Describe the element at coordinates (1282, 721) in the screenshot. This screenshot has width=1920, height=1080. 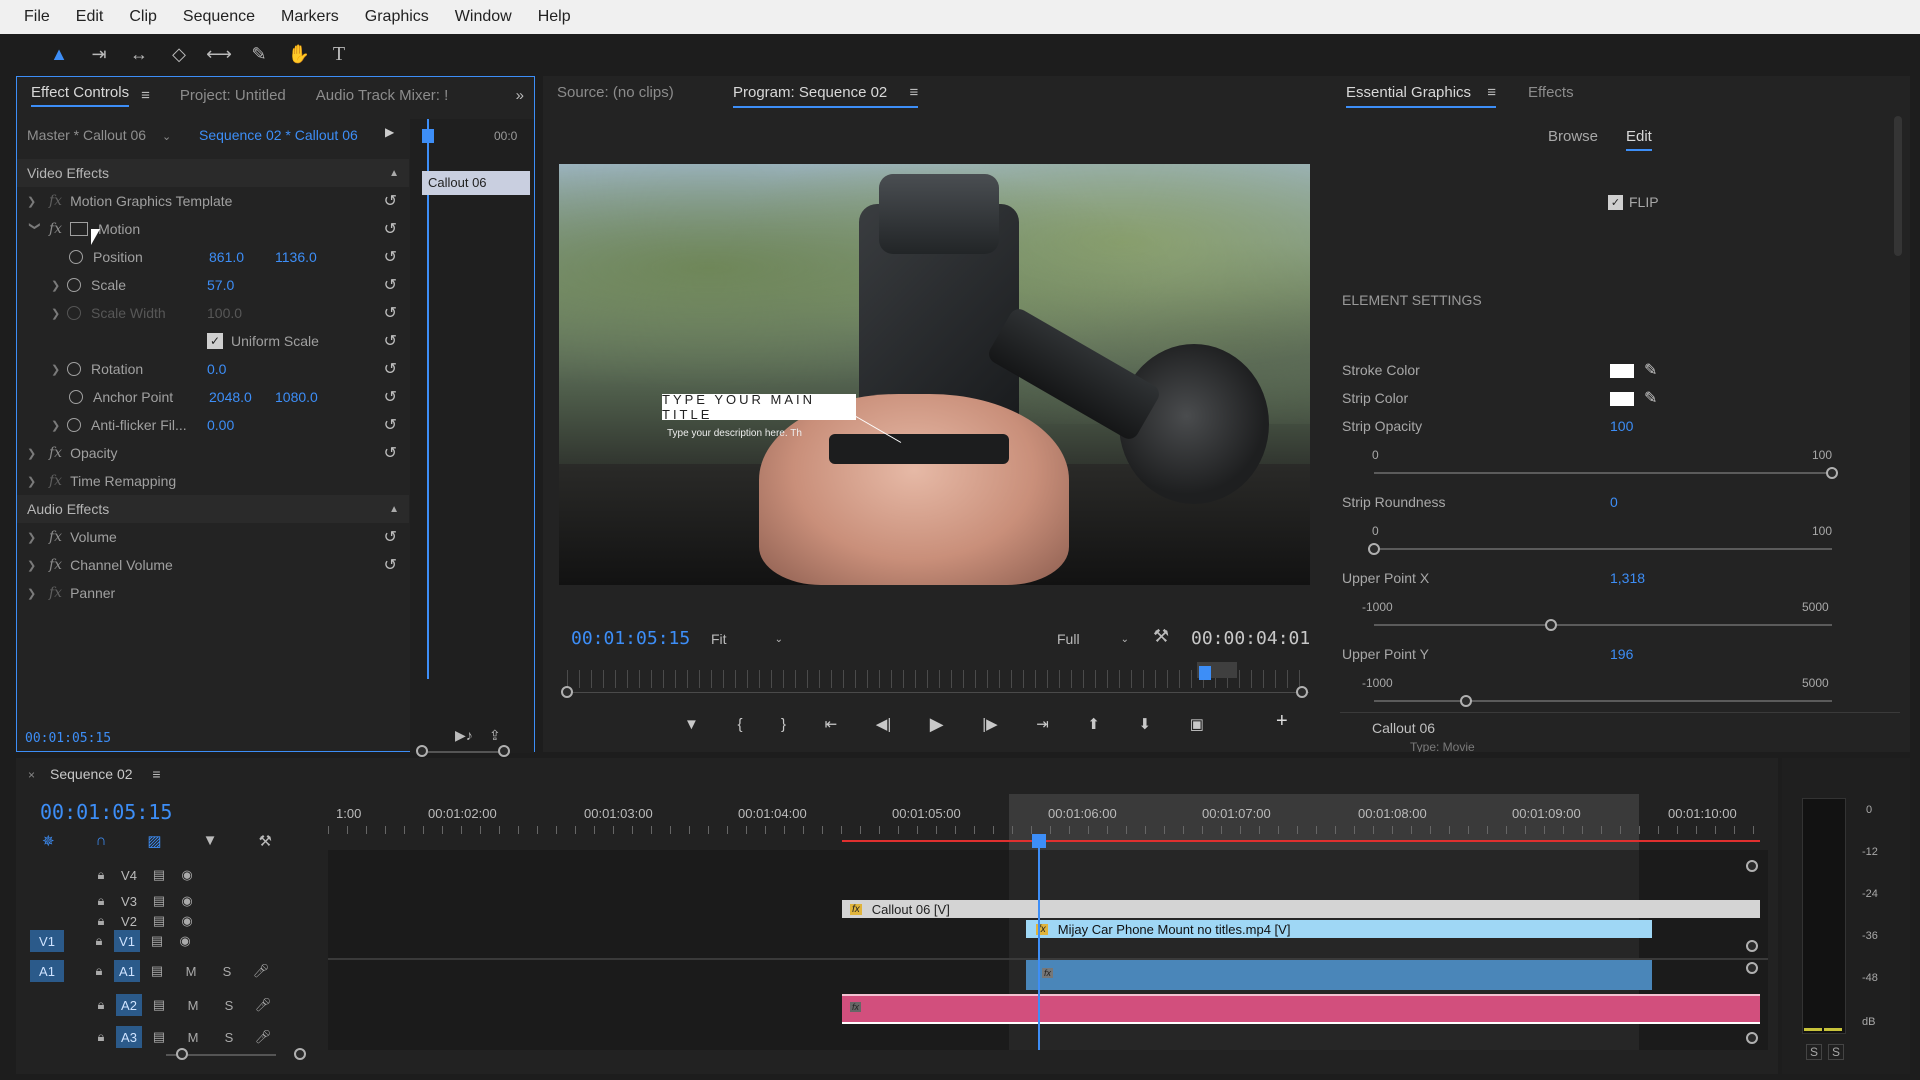
I see `button-editor-plus-icon: +` at that location.